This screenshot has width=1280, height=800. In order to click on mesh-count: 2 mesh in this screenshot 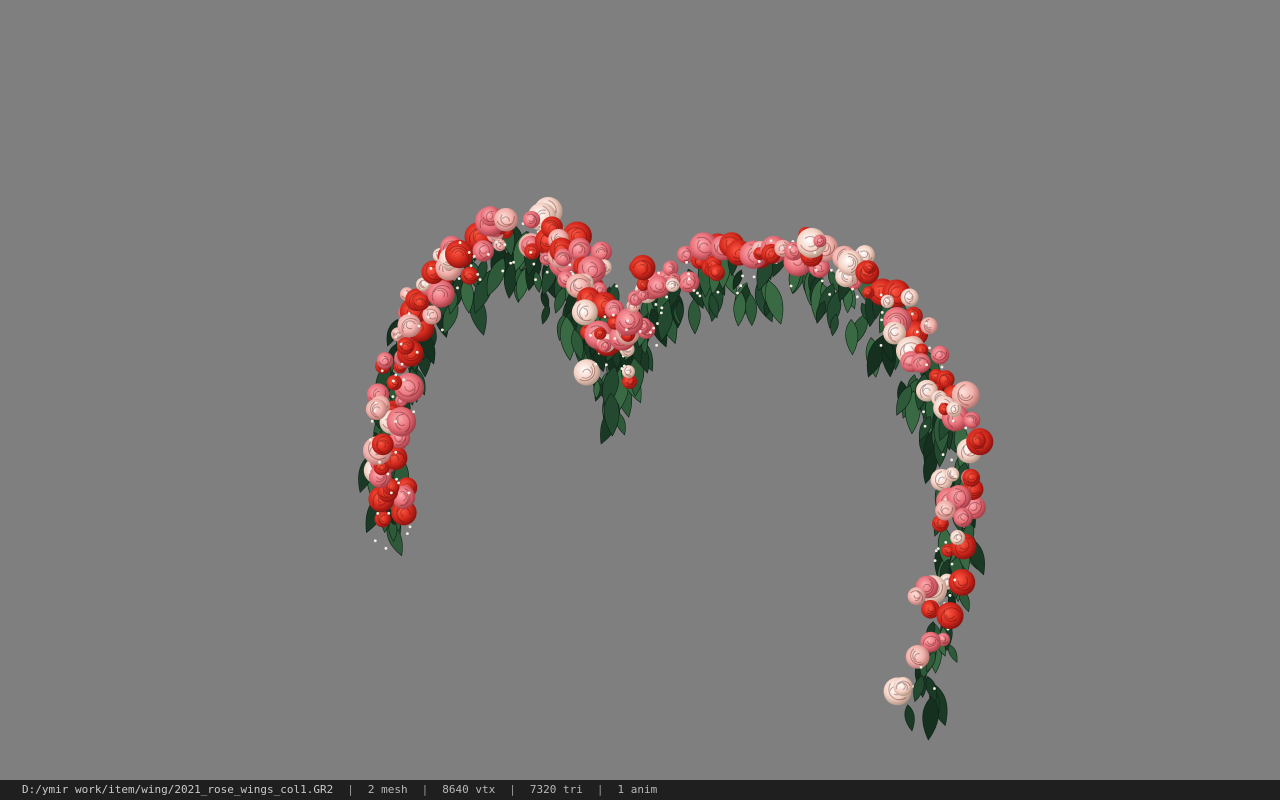, I will do `click(387, 789)`.